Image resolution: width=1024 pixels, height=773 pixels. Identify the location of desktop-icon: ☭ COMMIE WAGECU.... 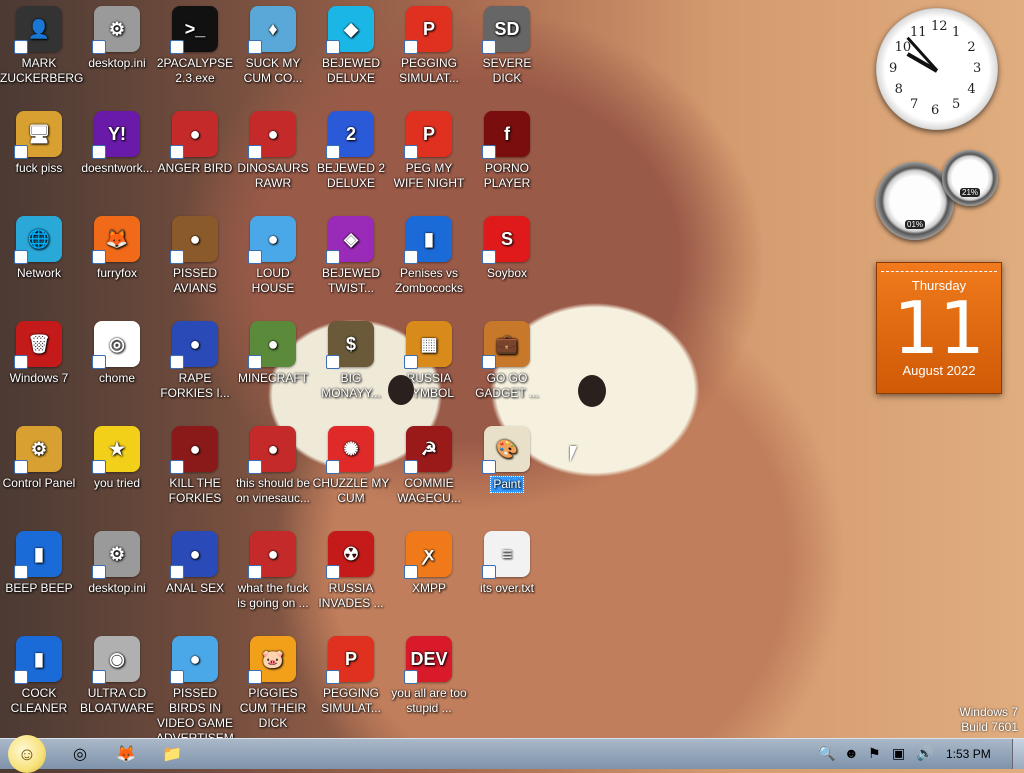
(429, 470).